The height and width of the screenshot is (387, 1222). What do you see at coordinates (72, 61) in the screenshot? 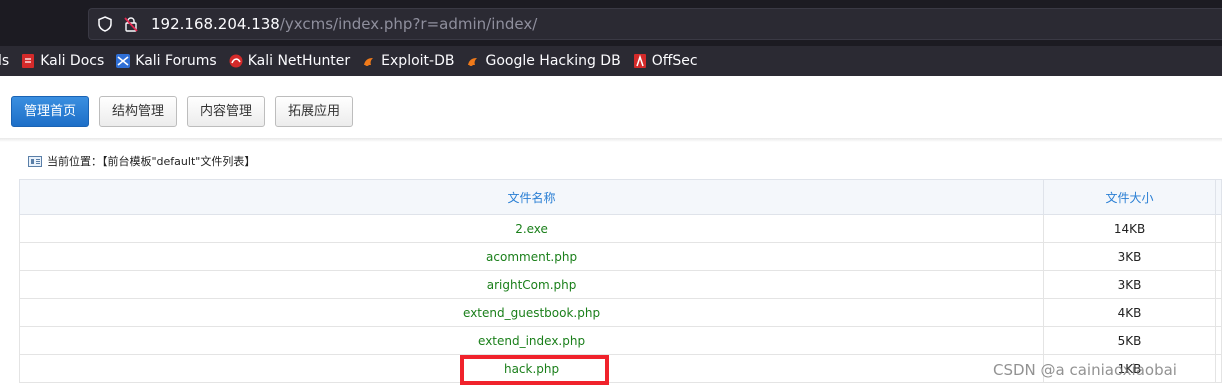
I see `bookmark-label: Kali Docs` at bounding box center [72, 61].